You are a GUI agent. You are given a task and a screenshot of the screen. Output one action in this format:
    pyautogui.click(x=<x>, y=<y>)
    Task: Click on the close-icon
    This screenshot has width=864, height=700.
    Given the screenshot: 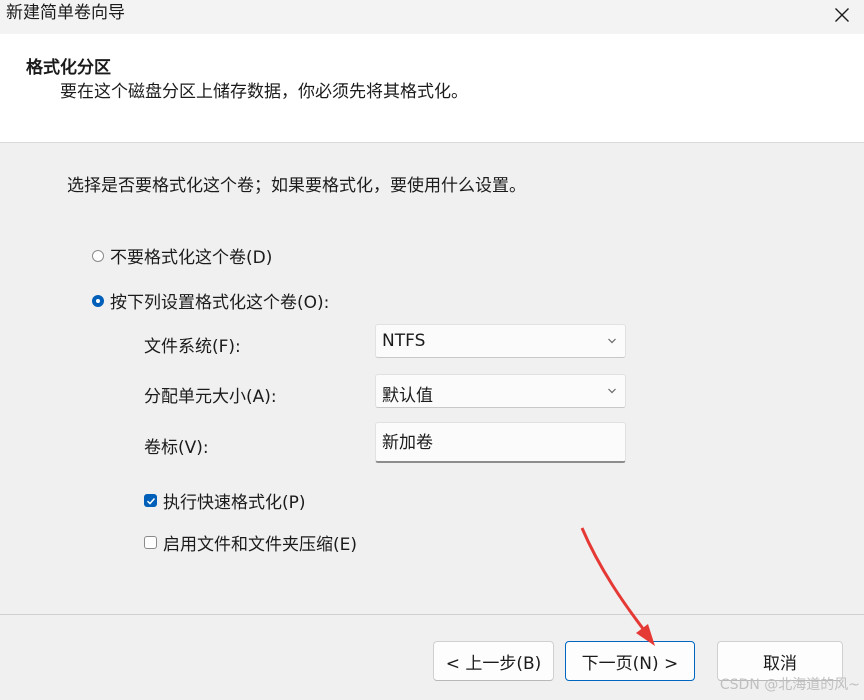 What is the action you would take?
    pyautogui.click(x=842, y=15)
    